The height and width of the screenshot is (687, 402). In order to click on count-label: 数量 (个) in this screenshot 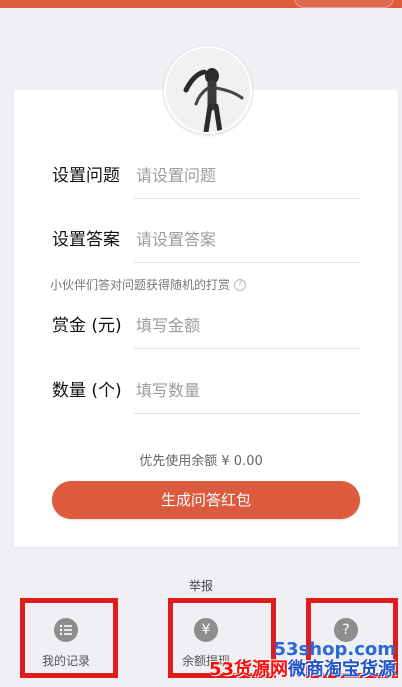, I will do `click(87, 391)`.